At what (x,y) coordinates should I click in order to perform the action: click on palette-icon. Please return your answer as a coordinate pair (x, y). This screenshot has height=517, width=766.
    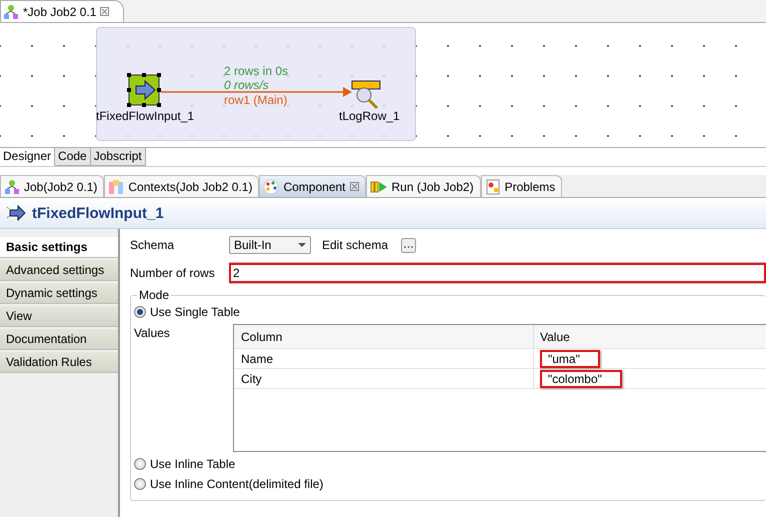
    Looking at the image, I should click on (271, 186).